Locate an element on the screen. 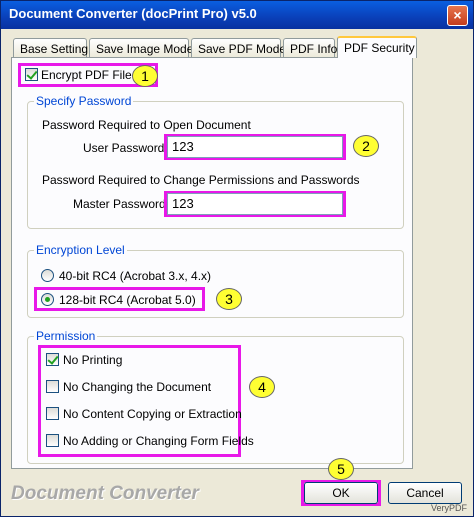 This screenshot has height=517, width=474. user-password-input: 123 is located at coordinates (255, 147).